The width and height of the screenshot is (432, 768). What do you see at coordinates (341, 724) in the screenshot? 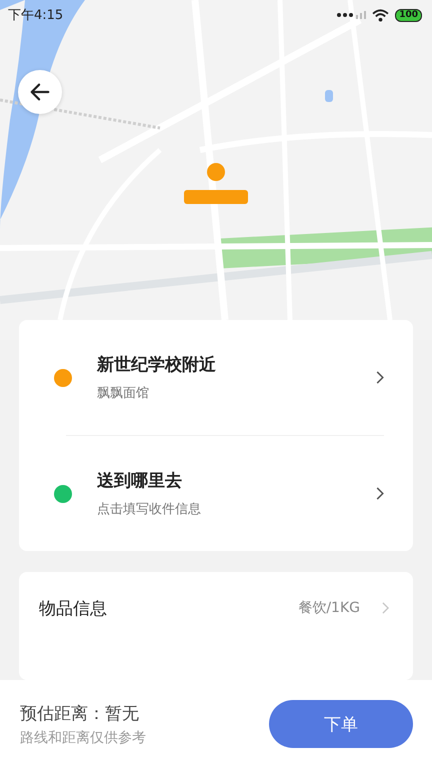
I see `order-button: 下单` at bounding box center [341, 724].